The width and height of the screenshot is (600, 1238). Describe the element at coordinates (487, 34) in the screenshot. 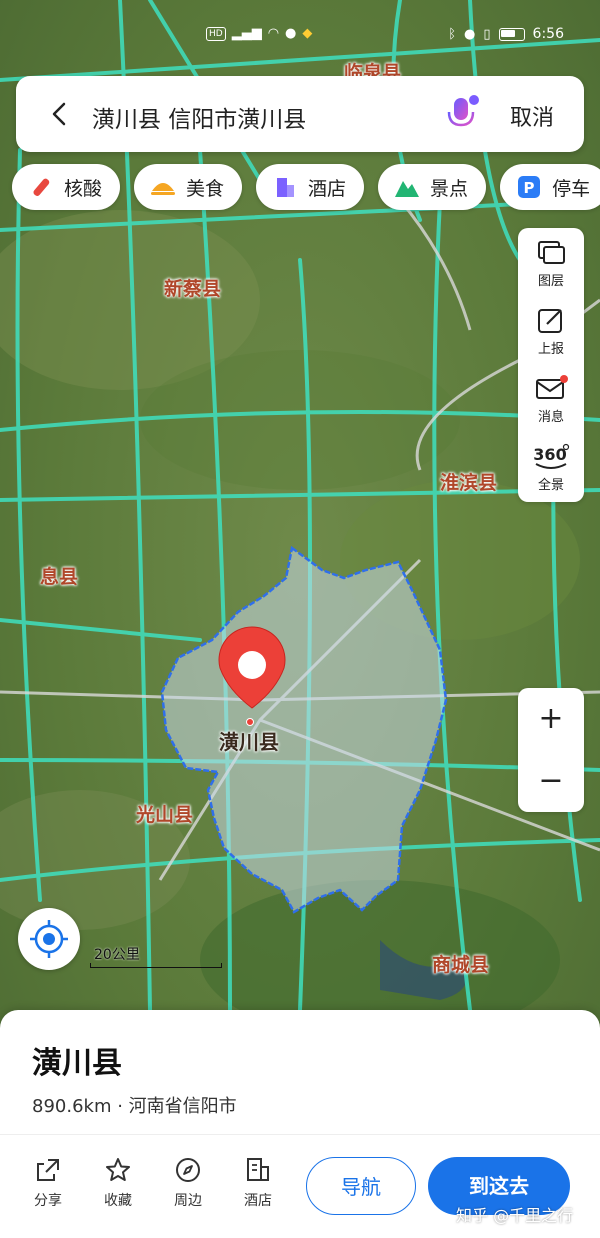

I see `vibrate-icon: ▯` at that location.